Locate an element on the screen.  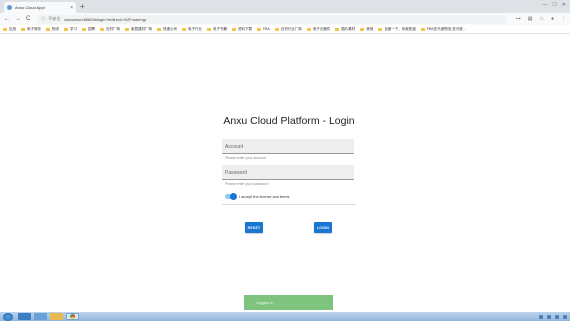
bookmark-label: 电子商务 is located at coordinates (34, 28).